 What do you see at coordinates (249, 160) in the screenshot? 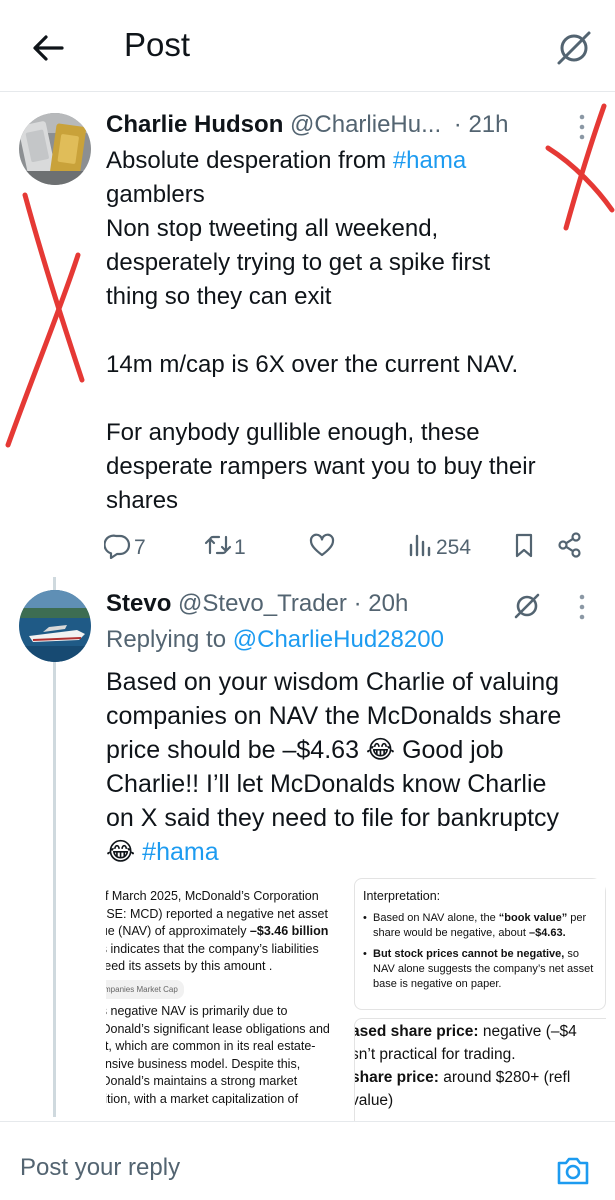
I see `post-text-line: Absolute desperation from` at bounding box center [249, 160].